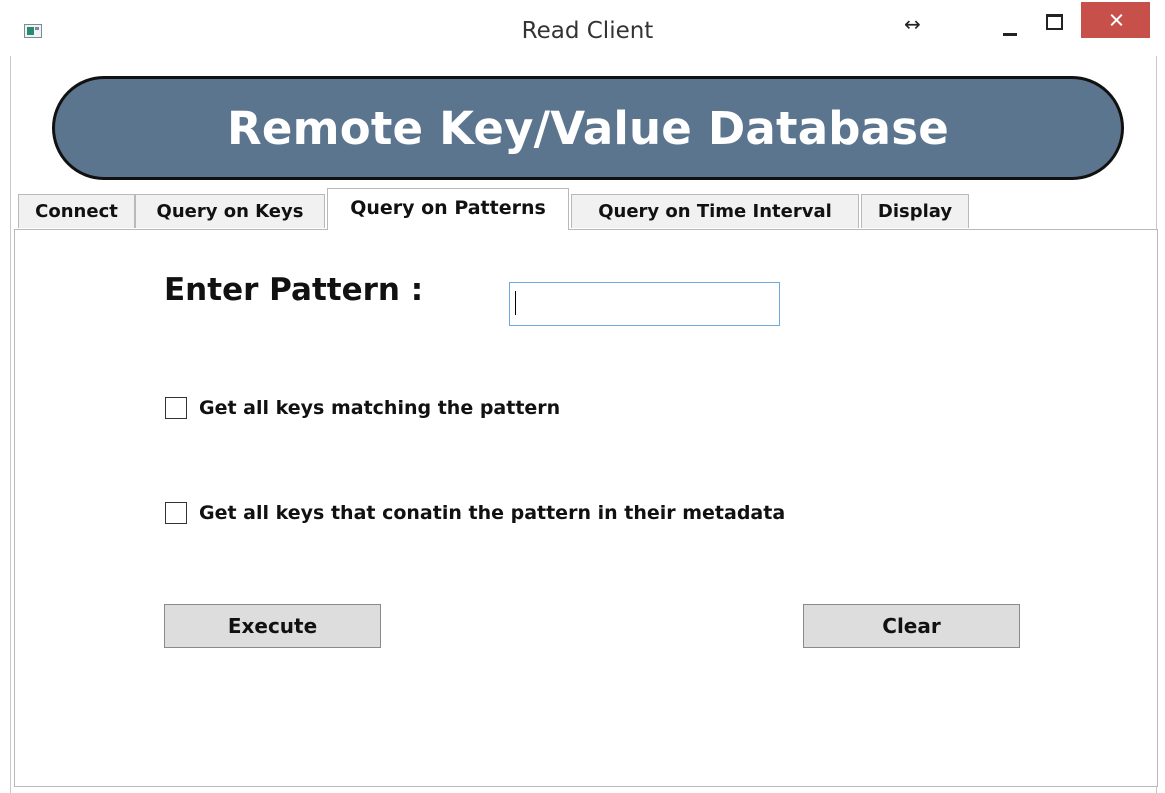 The width and height of the screenshot is (1165, 793). I want to click on app-banner: Remote Key/Value Database, so click(588, 128).